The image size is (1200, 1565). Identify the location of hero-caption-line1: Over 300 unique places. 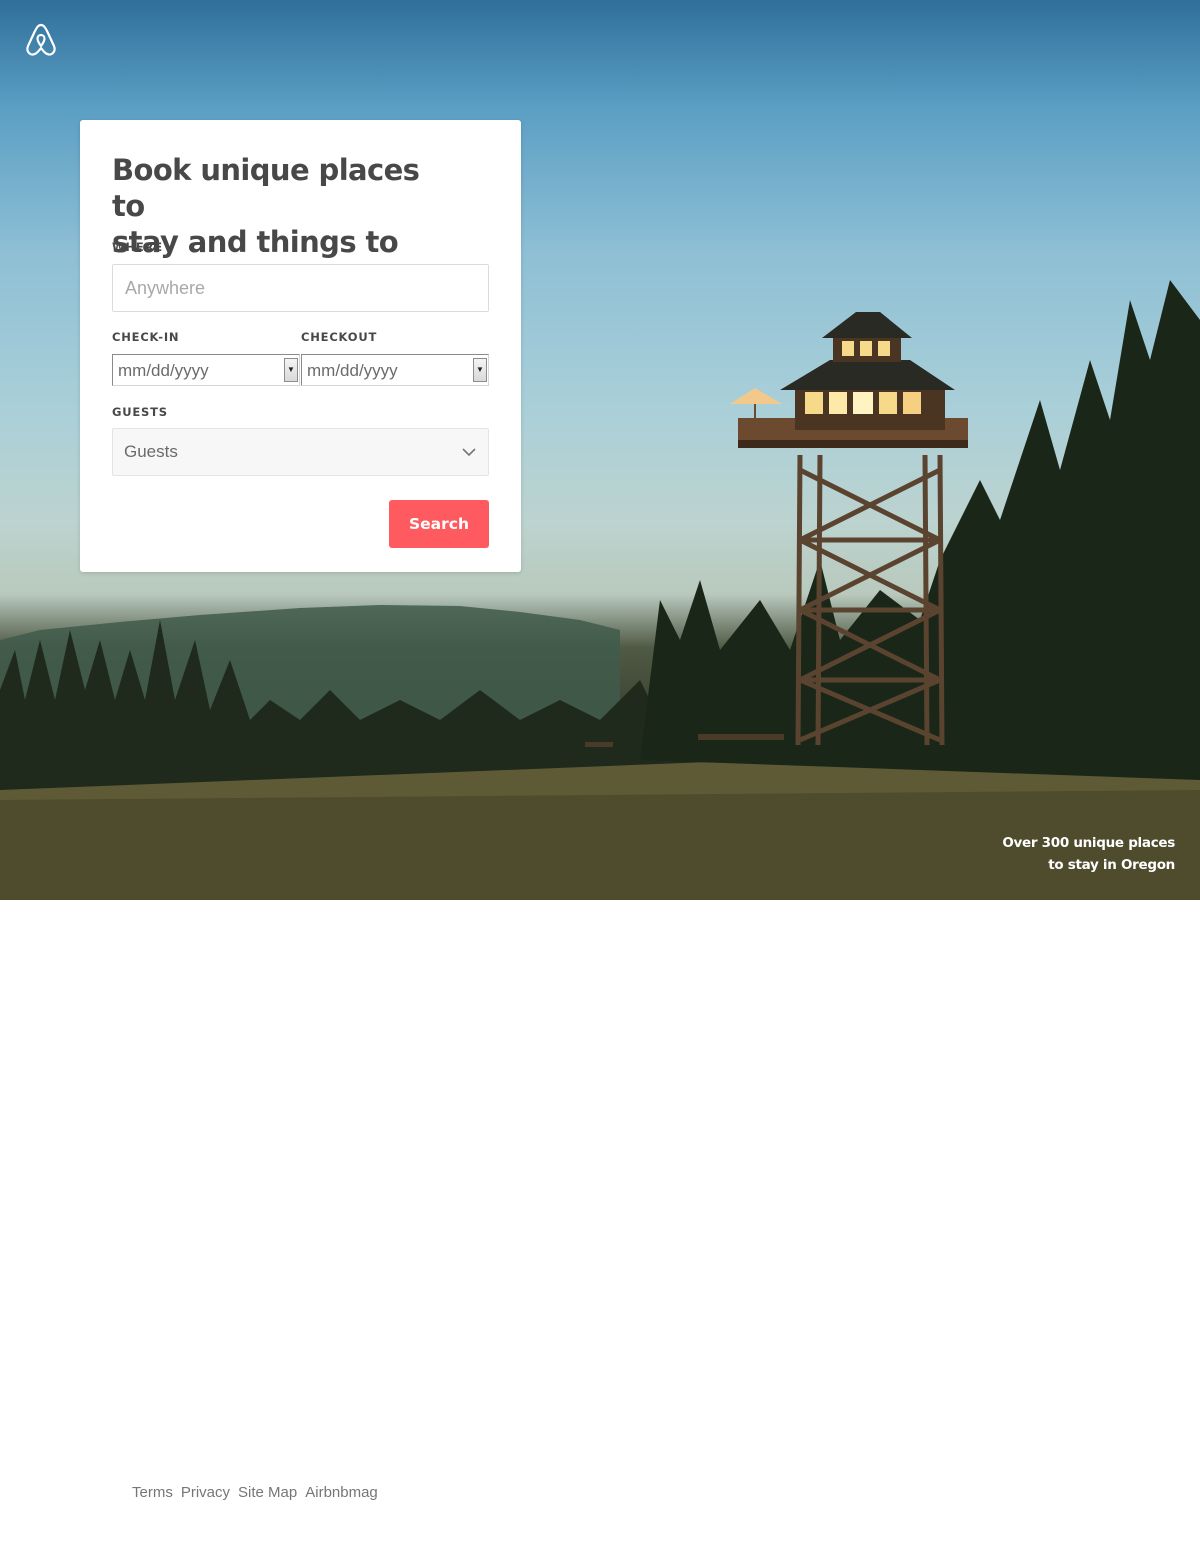
(1088, 843).